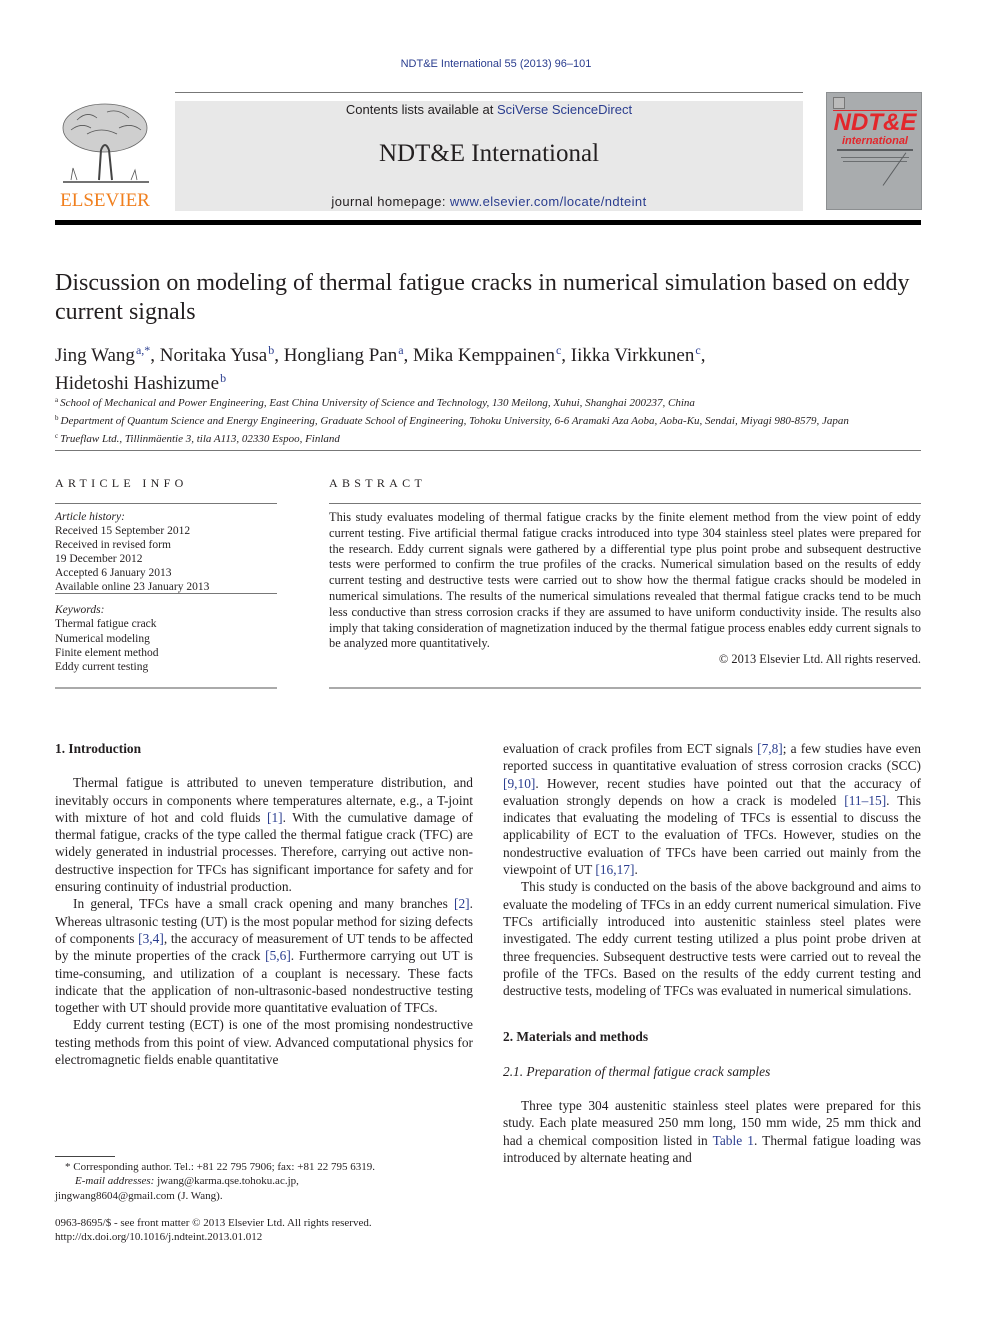 The height and width of the screenshot is (1323, 992). What do you see at coordinates (488, 450) in the screenshot?
I see `section-divider` at bounding box center [488, 450].